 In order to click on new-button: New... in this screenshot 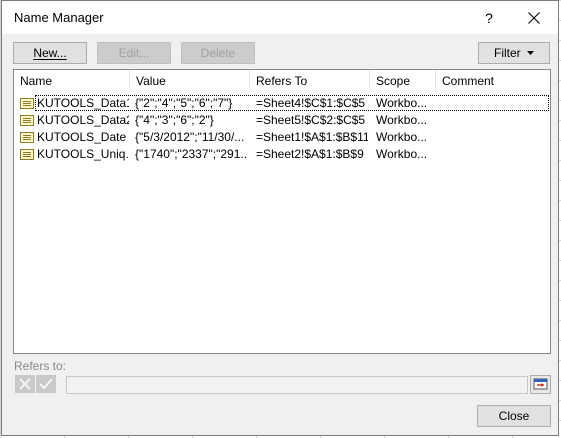, I will do `click(50, 53)`.